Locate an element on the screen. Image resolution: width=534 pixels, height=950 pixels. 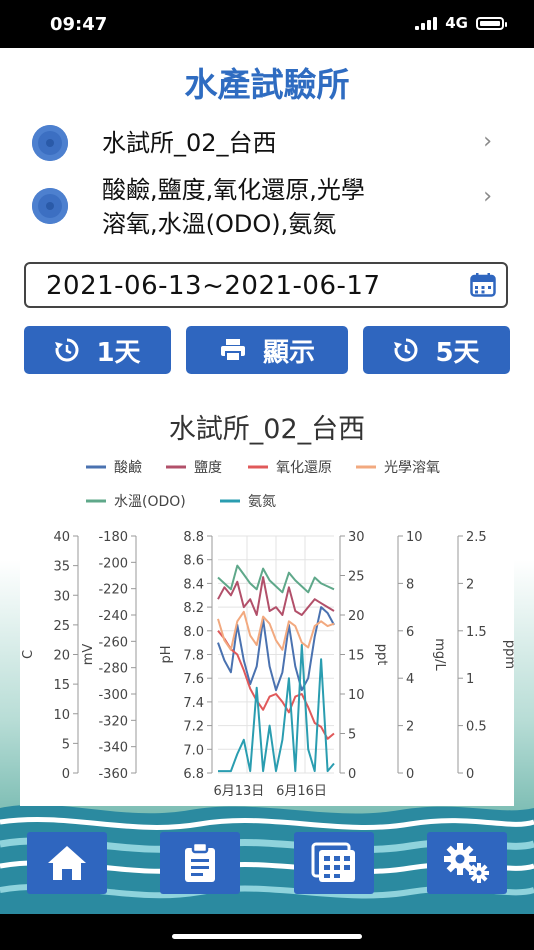
legend-label: 光學溶氧 is located at coordinates (412, 468).